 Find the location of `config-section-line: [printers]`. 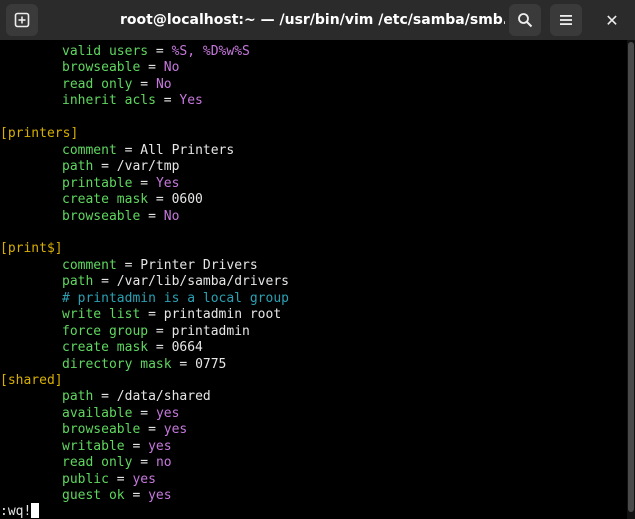

config-section-line: [printers] is located at coordinates (39, 134).